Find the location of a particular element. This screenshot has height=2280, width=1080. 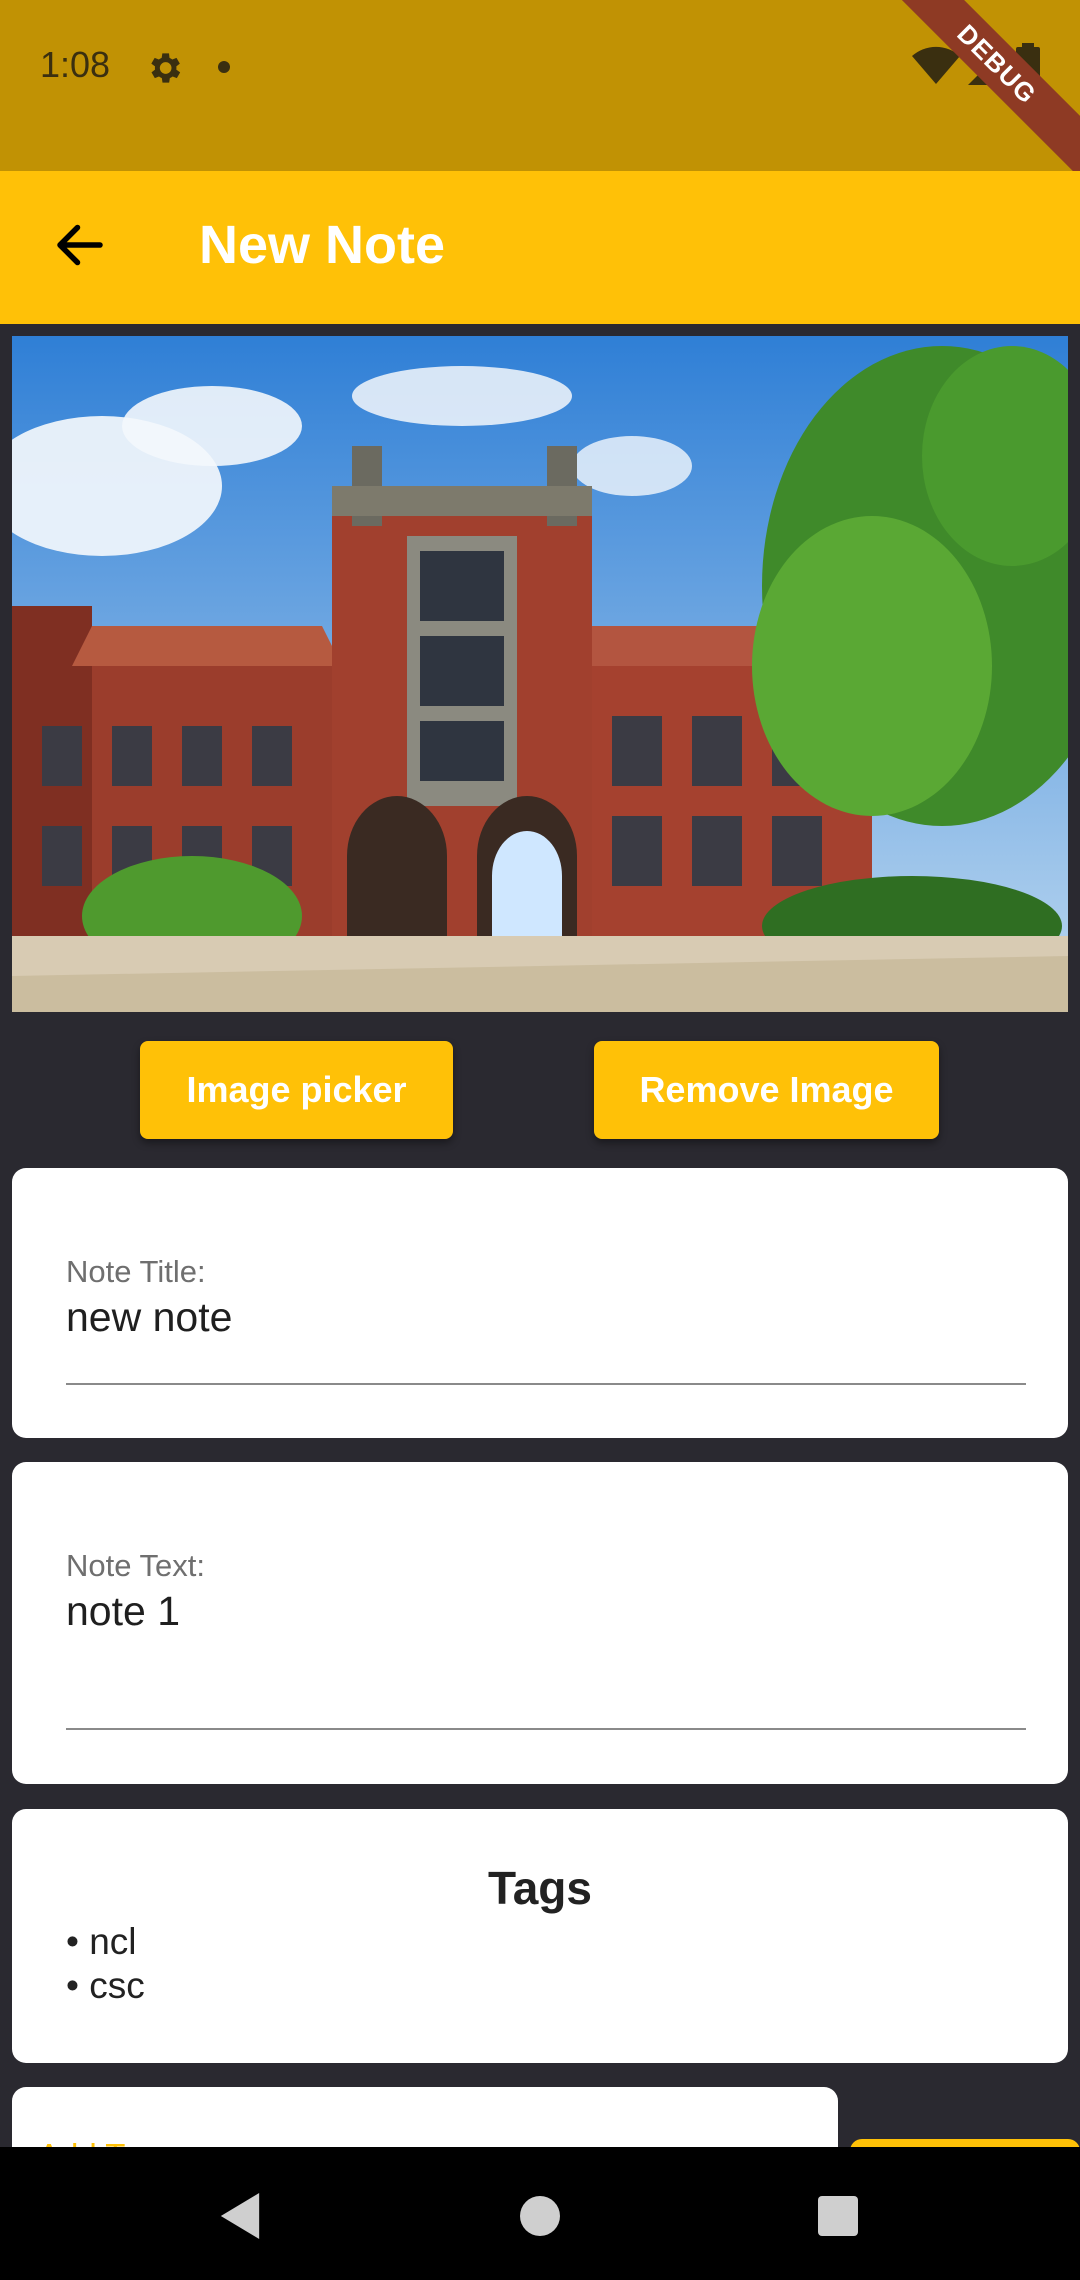

note-text-underline is located at coordinates (546, 1729).